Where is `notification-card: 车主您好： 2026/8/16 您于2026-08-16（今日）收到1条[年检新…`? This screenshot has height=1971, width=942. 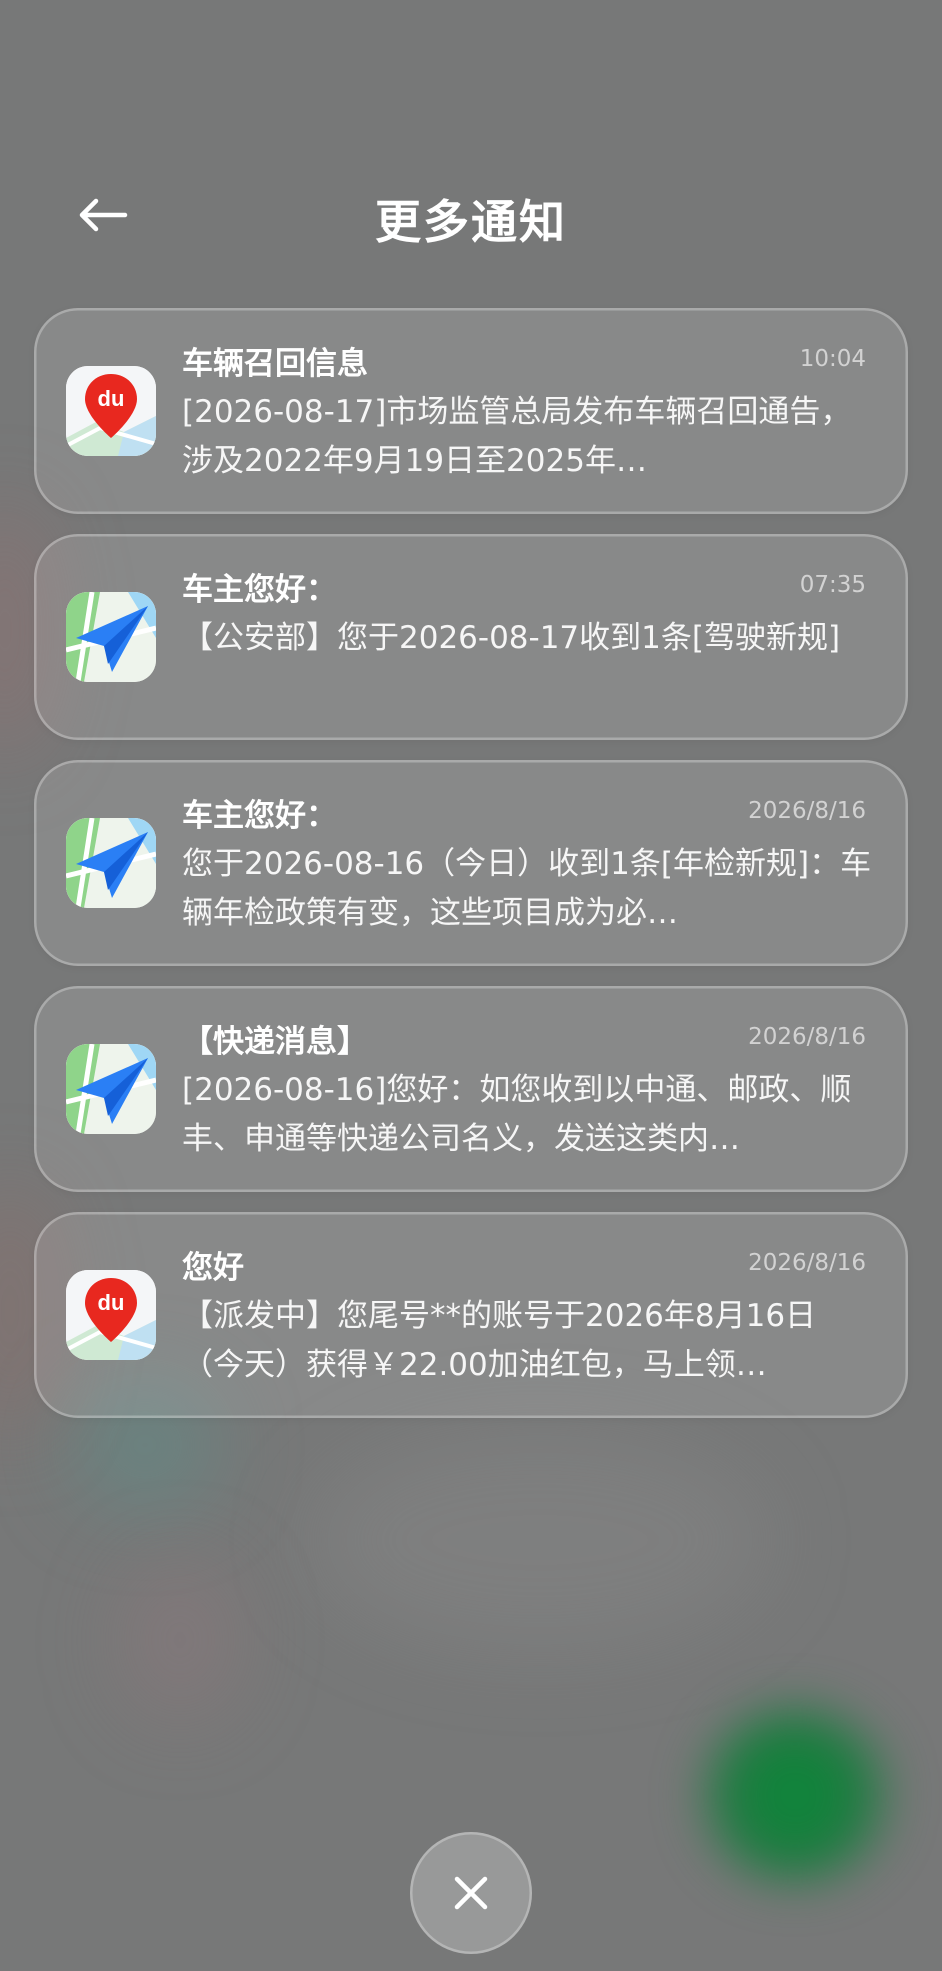
notification-card: 车主您好： 2026/8/16 您于2026-08-16（今日）收到1条[年检新… is located at coordinates (471, 863).